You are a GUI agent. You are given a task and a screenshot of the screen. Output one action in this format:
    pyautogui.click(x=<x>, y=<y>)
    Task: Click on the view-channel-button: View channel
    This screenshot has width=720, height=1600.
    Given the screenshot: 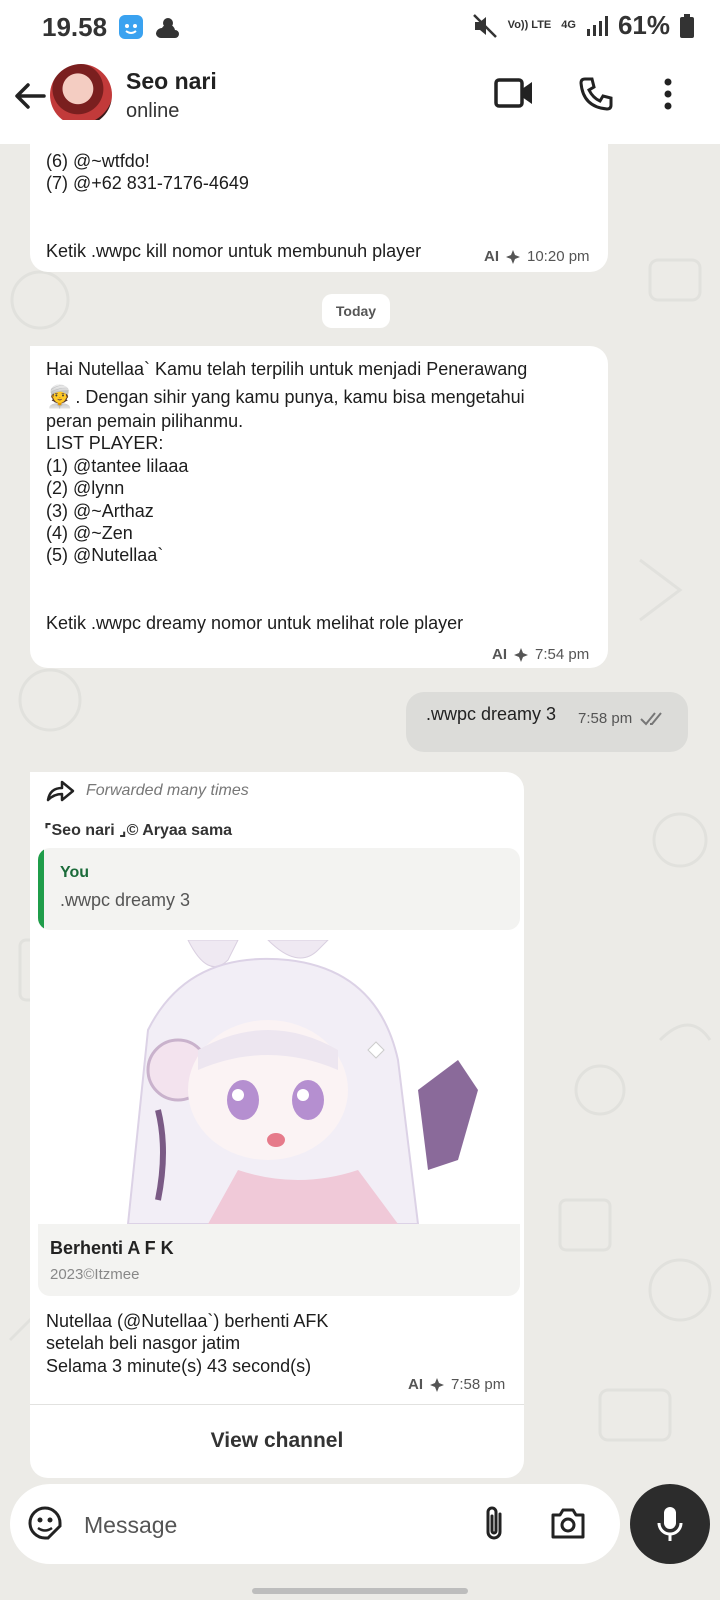 What is the action you would take?
    pyautogui.click(x=277, y=1441)
    